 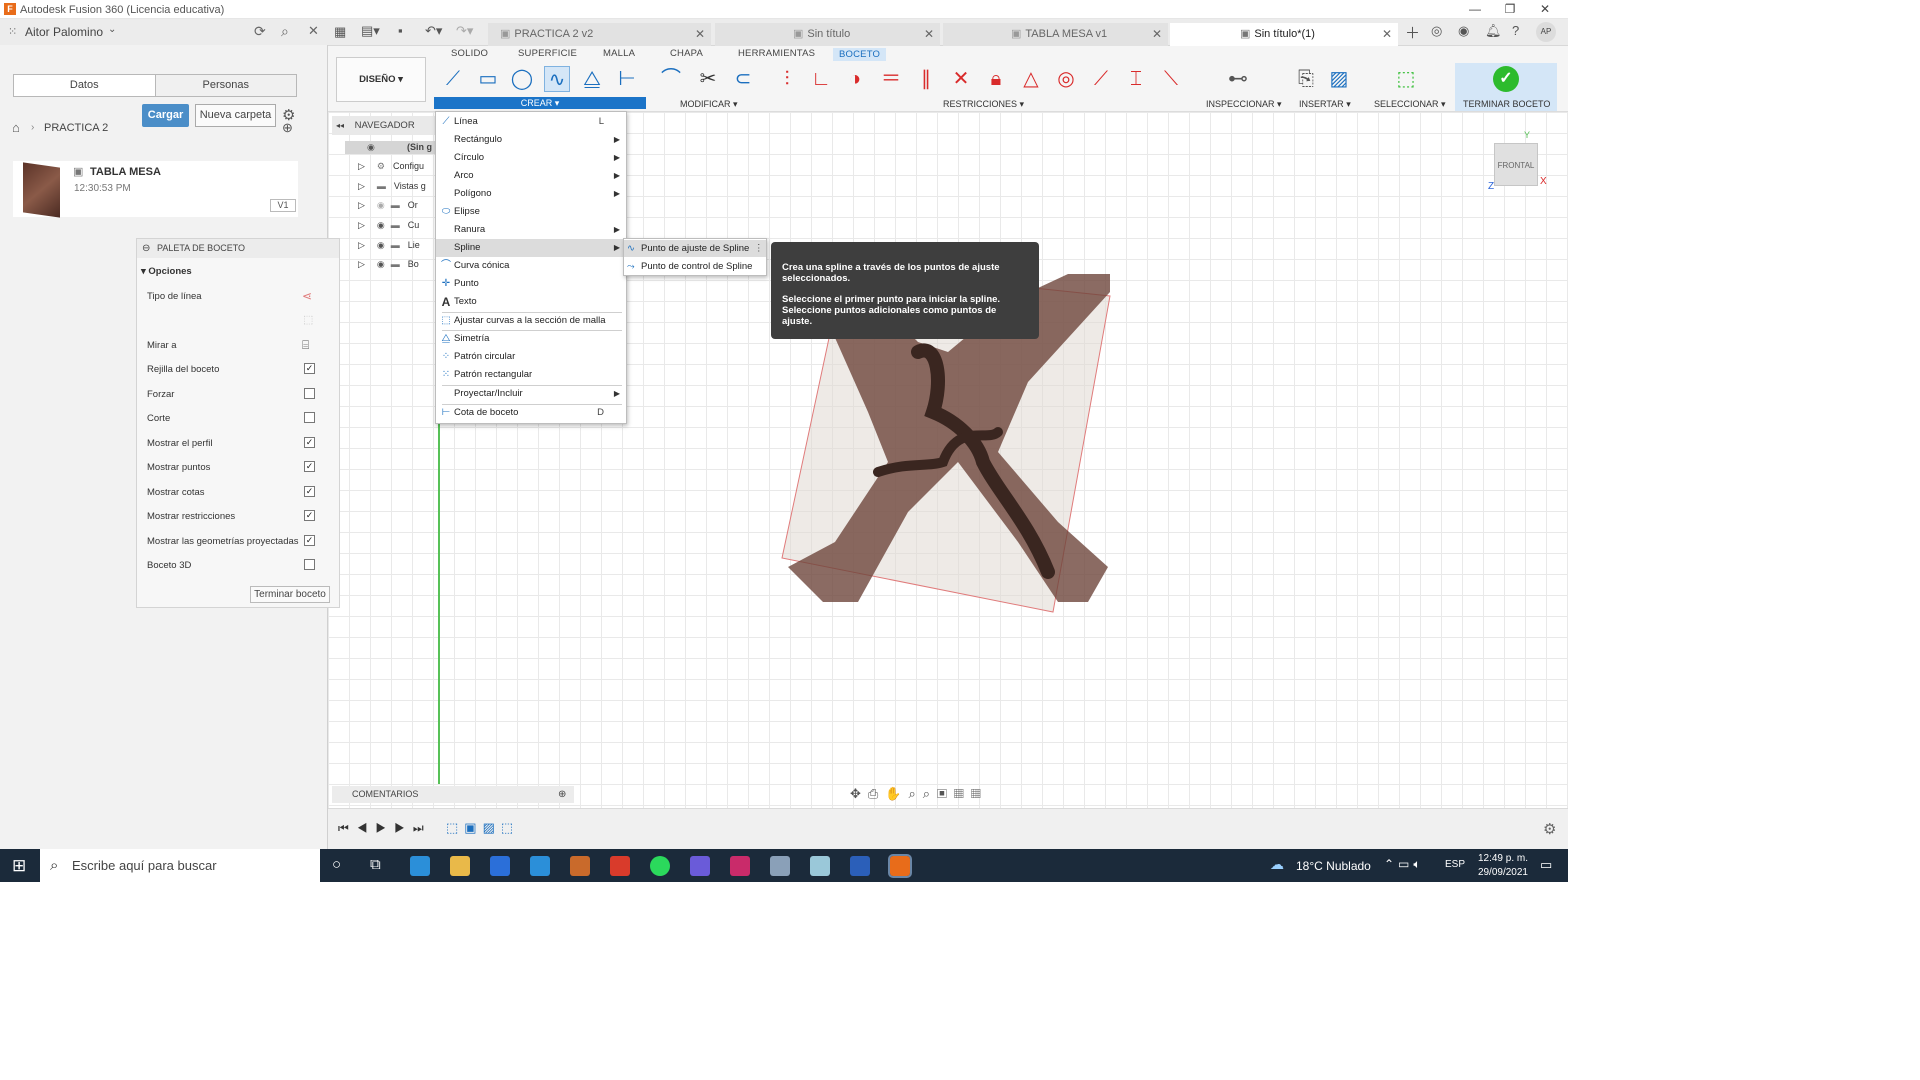 What do you see at coordinates (1136, 79) in the screenshot?
I see `symmetry-constraint-icon: ⌶` at bounding box center [1136, 79].